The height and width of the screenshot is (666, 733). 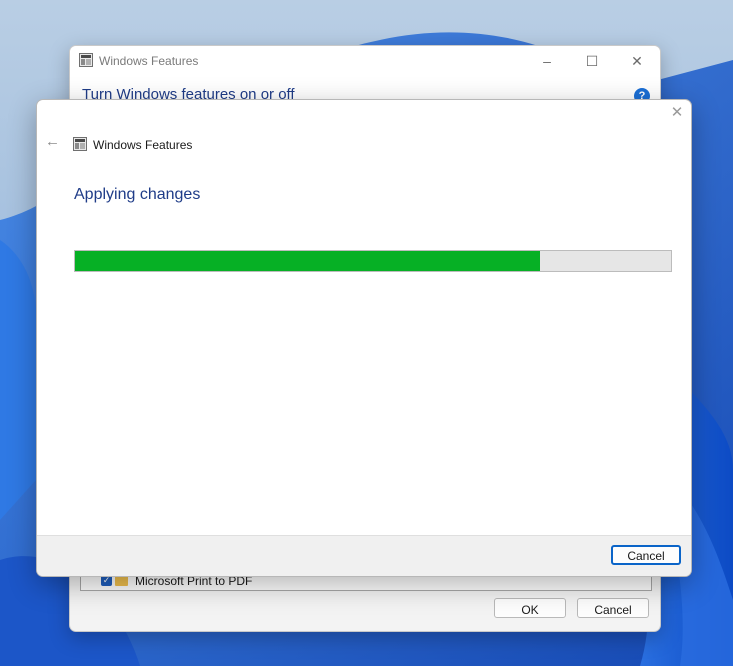 What do you see at coordinates (364, 555) in the screenshot?
I see `dialog-footer: Cancel` at bounding box center [364, 555].